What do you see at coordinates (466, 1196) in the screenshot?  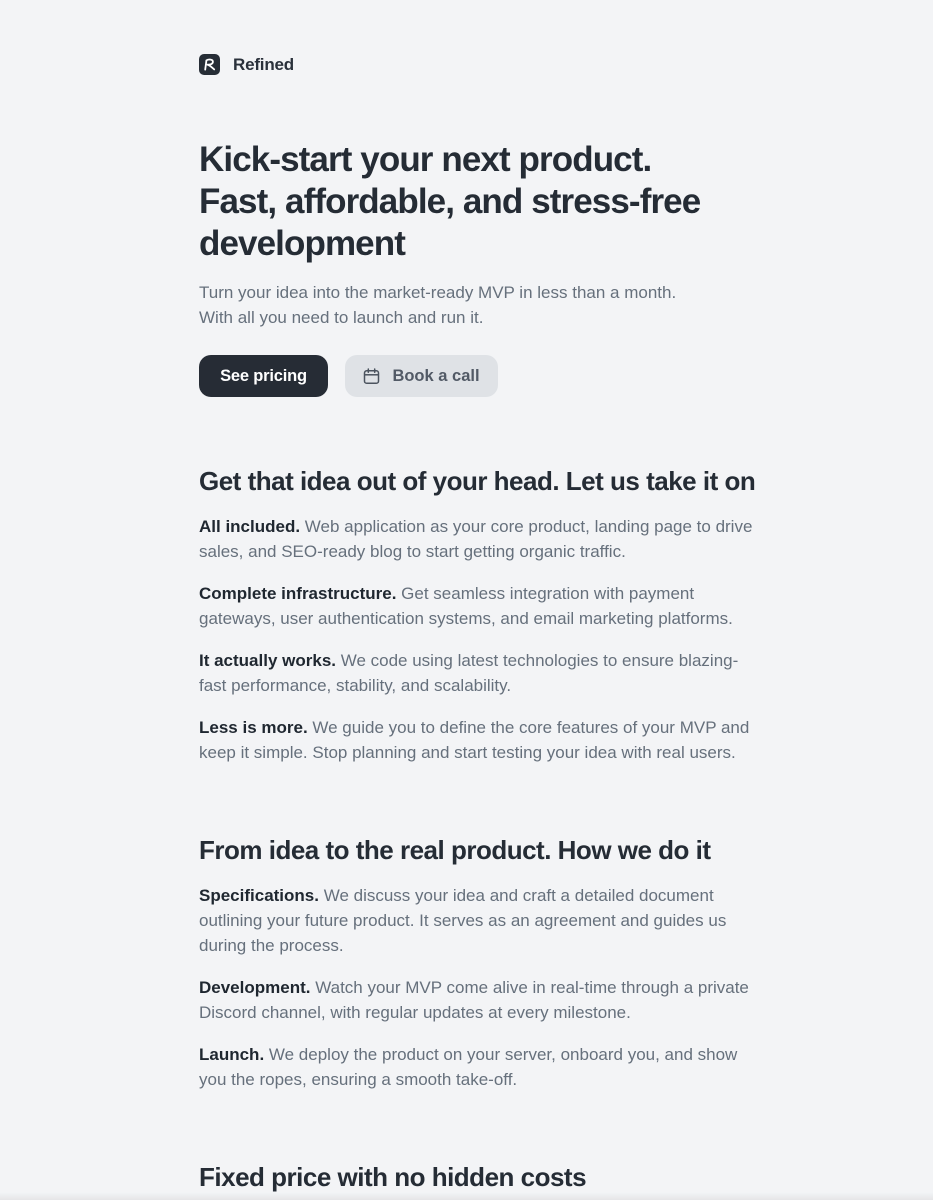 I see `bottom-fade` at bounding box center [466, 1196].